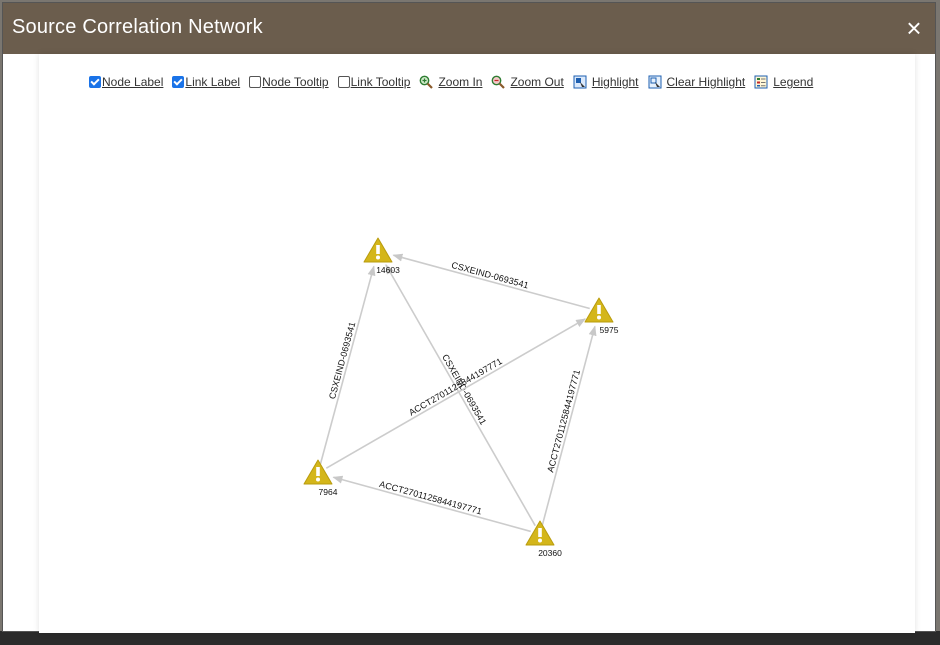 Image resolution: width=940 pixels, height=645 pixels. Describe the element at coordinates (469, 28) in the screenshot. I see `dialog-titlebar: Source Correlation Network ×` at that location.